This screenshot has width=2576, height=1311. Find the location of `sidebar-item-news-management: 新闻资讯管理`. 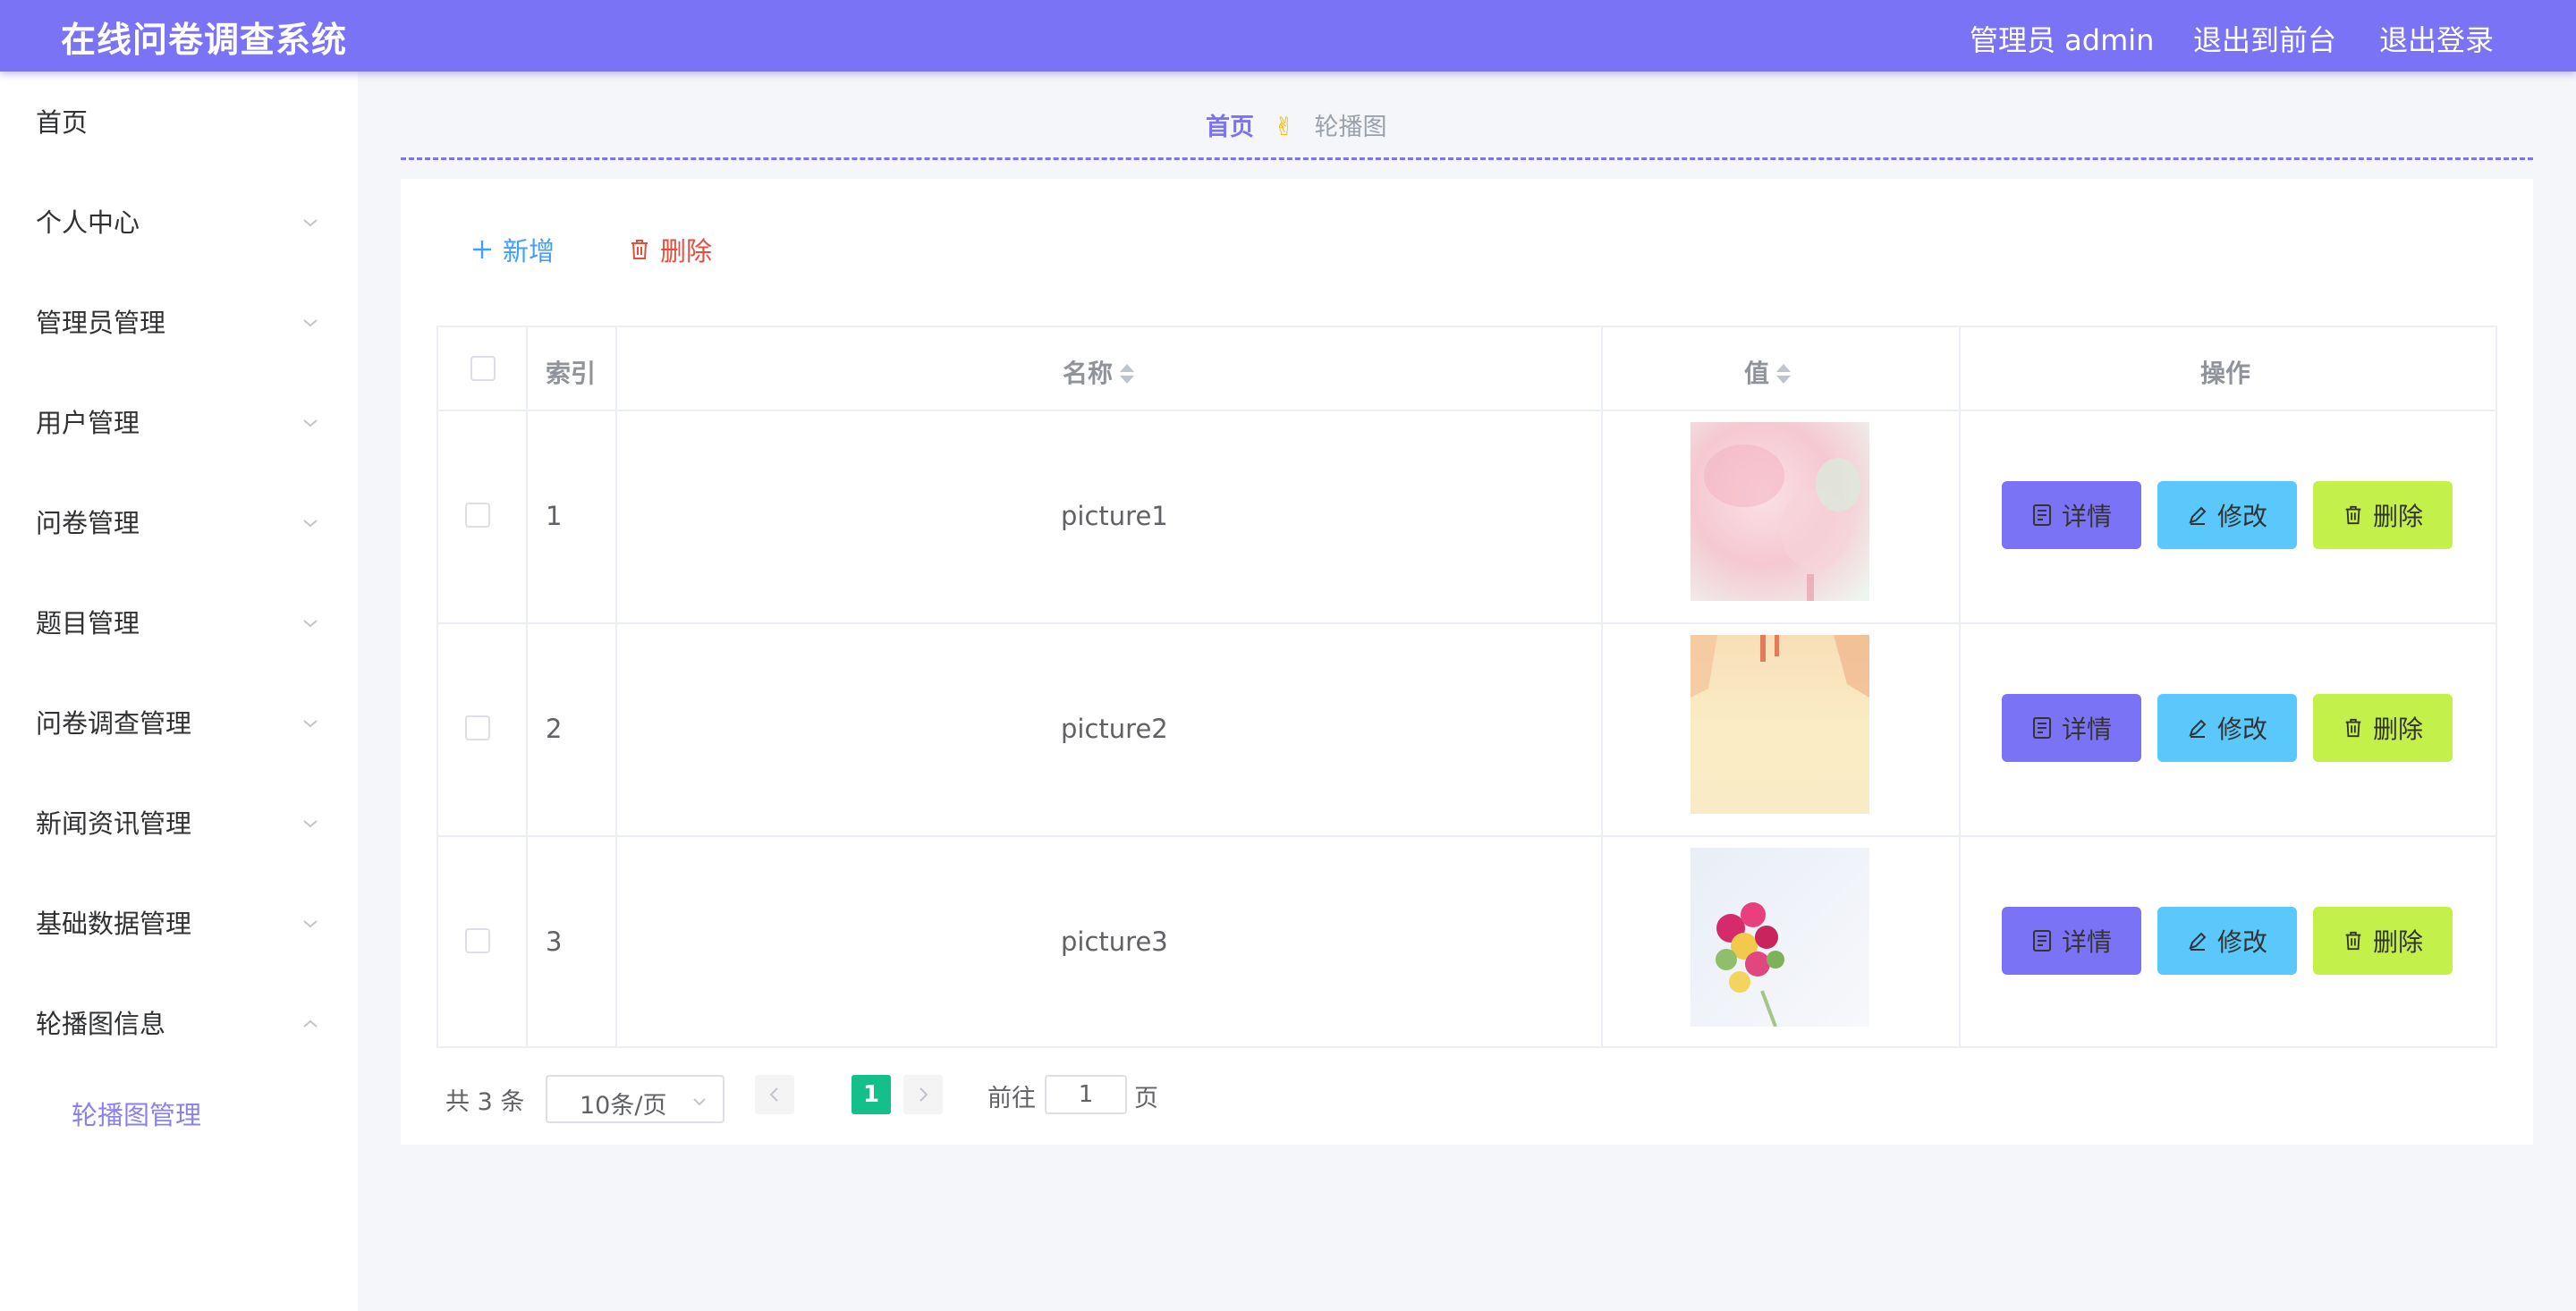

sidebar-item-news-management: 新闻资讯管理 is located at coordinates (179, 822).